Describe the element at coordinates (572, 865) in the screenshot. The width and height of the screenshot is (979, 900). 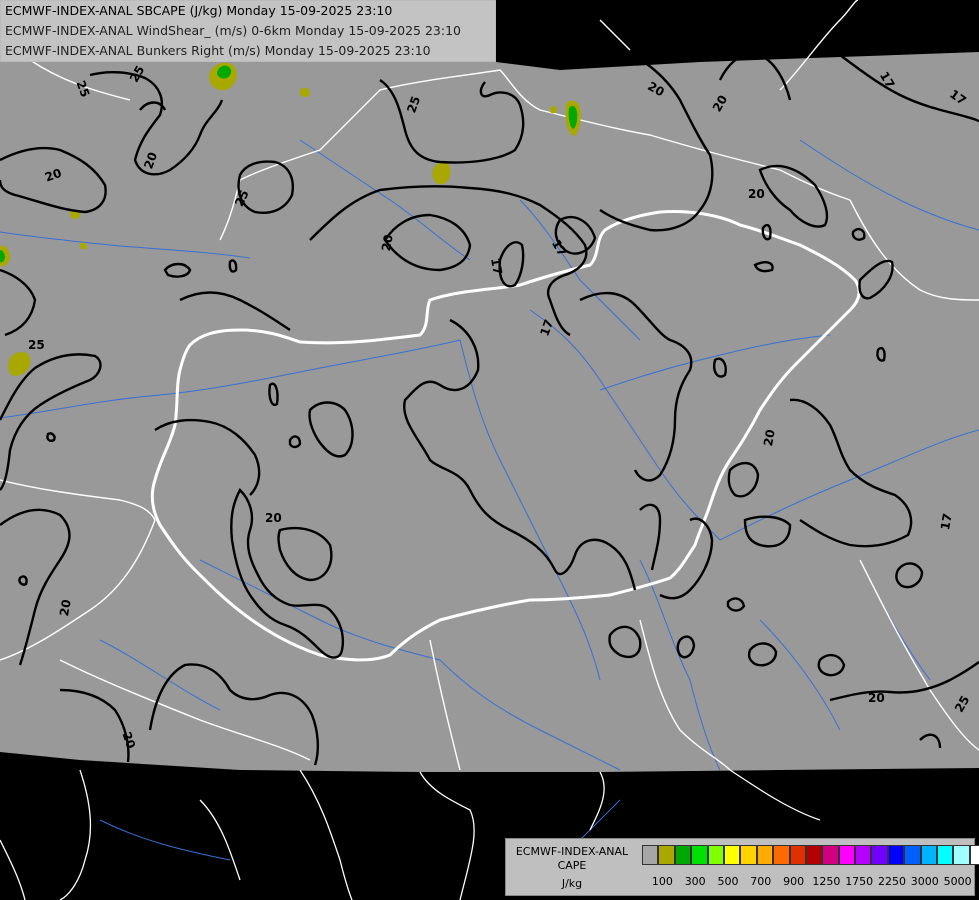
I see `legend-parameter: CAPE` at that location.